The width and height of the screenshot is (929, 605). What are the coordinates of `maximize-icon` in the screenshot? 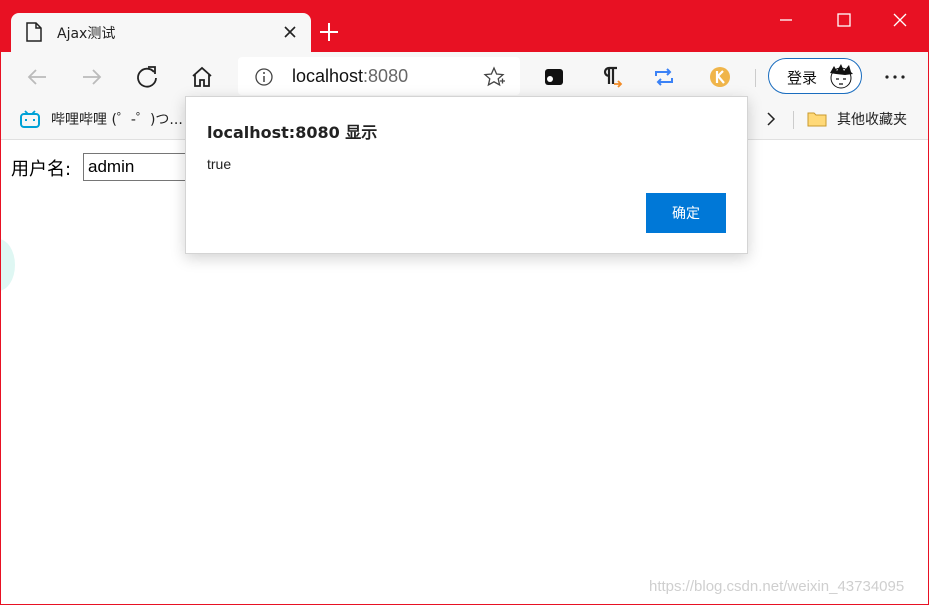 It's located at (844, 20).